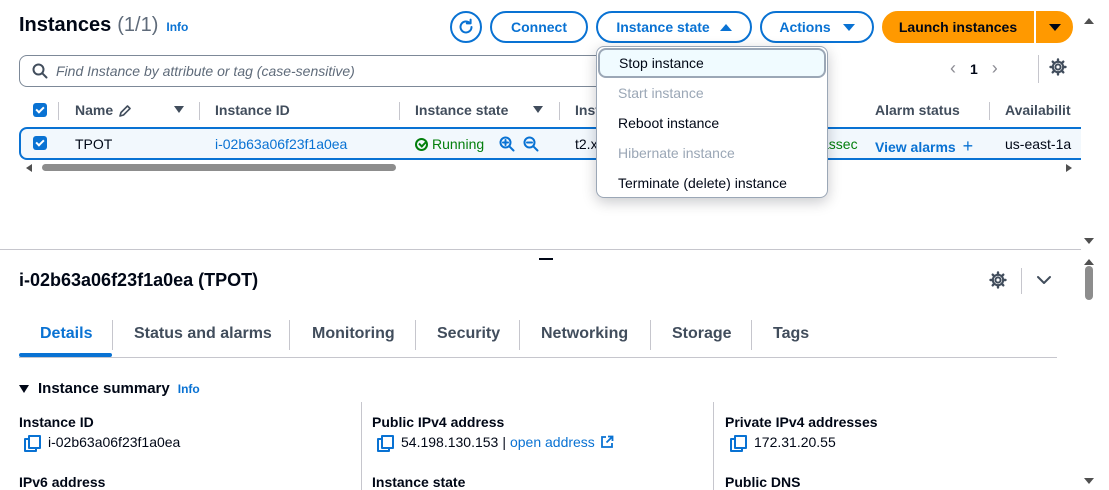 The height and width of the screenshot is (490, 1109). I want to click on public-ipv4-text: 54.198.130.153, so click(450, 442).